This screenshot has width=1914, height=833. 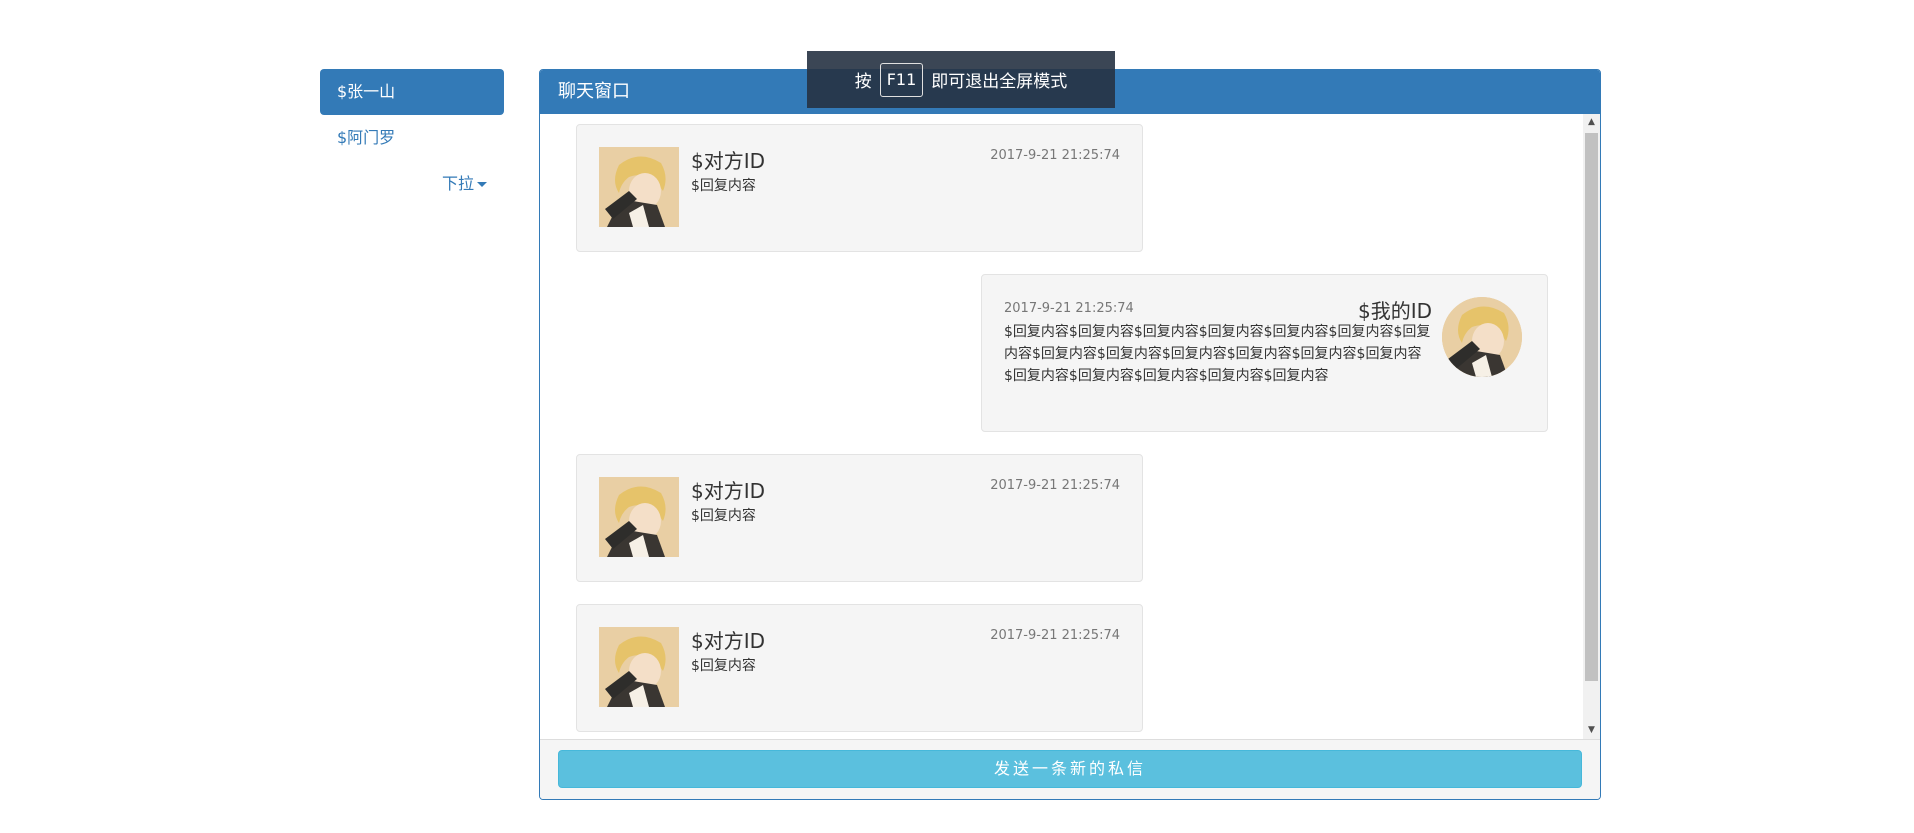 I want to click on fullscreen-exit-hint: 按 F11 即可退出全屏模式, so click(x=961, y=79).